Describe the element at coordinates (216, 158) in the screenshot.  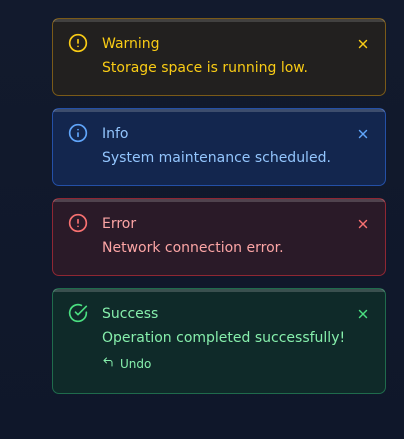
I see `toast-message: System maintenance scheduled.` at that location.